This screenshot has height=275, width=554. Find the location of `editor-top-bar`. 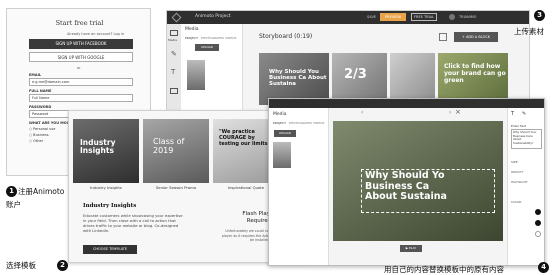

editor-top-bar is located at coordinates (406, 103).